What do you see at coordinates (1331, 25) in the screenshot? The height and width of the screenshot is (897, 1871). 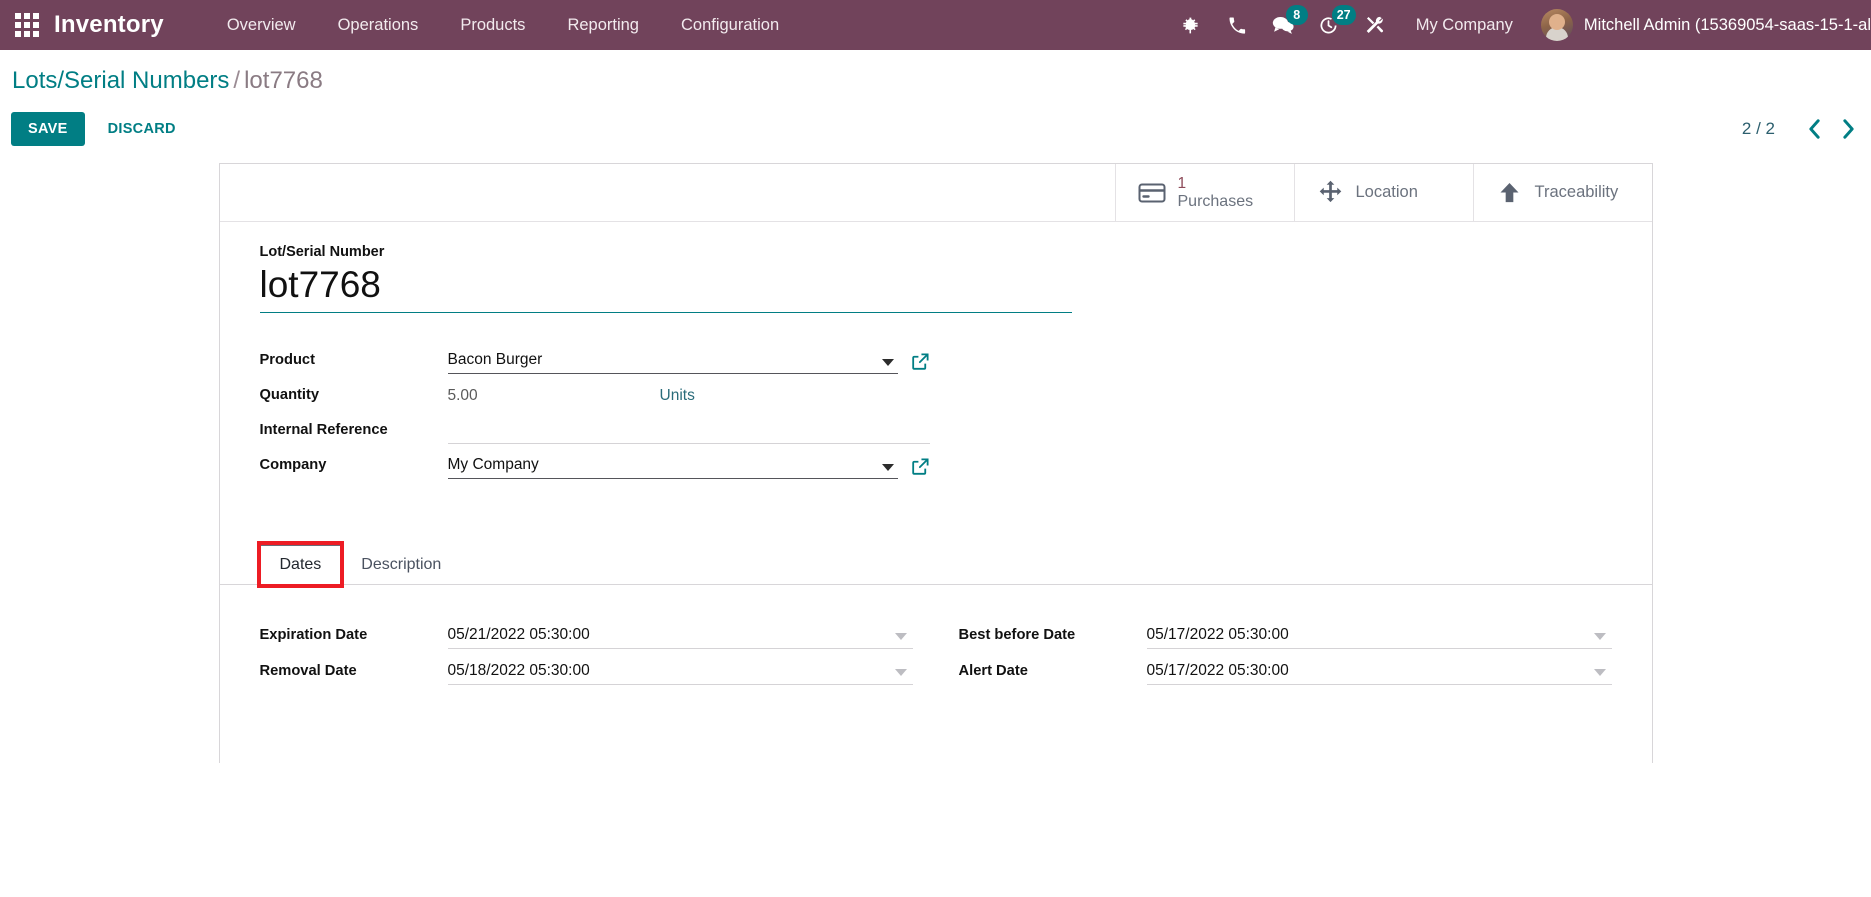 I see `activity-clock-icon: 27` at bounding box center [1331, 25].